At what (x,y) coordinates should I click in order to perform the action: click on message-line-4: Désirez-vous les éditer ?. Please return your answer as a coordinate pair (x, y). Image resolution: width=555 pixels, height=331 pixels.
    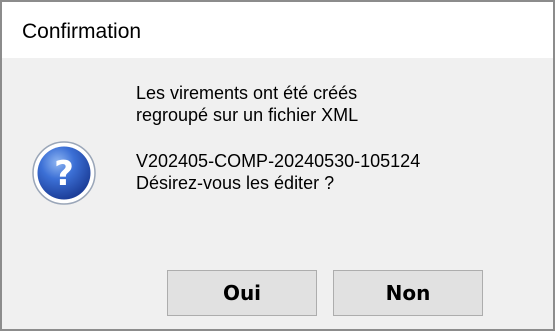
    Looking at the image, I should click on (235, 183).